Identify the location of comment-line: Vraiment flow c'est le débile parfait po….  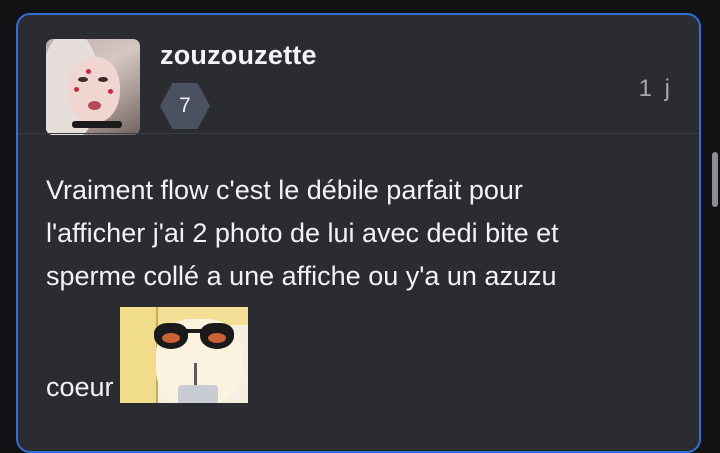
(284, 190).